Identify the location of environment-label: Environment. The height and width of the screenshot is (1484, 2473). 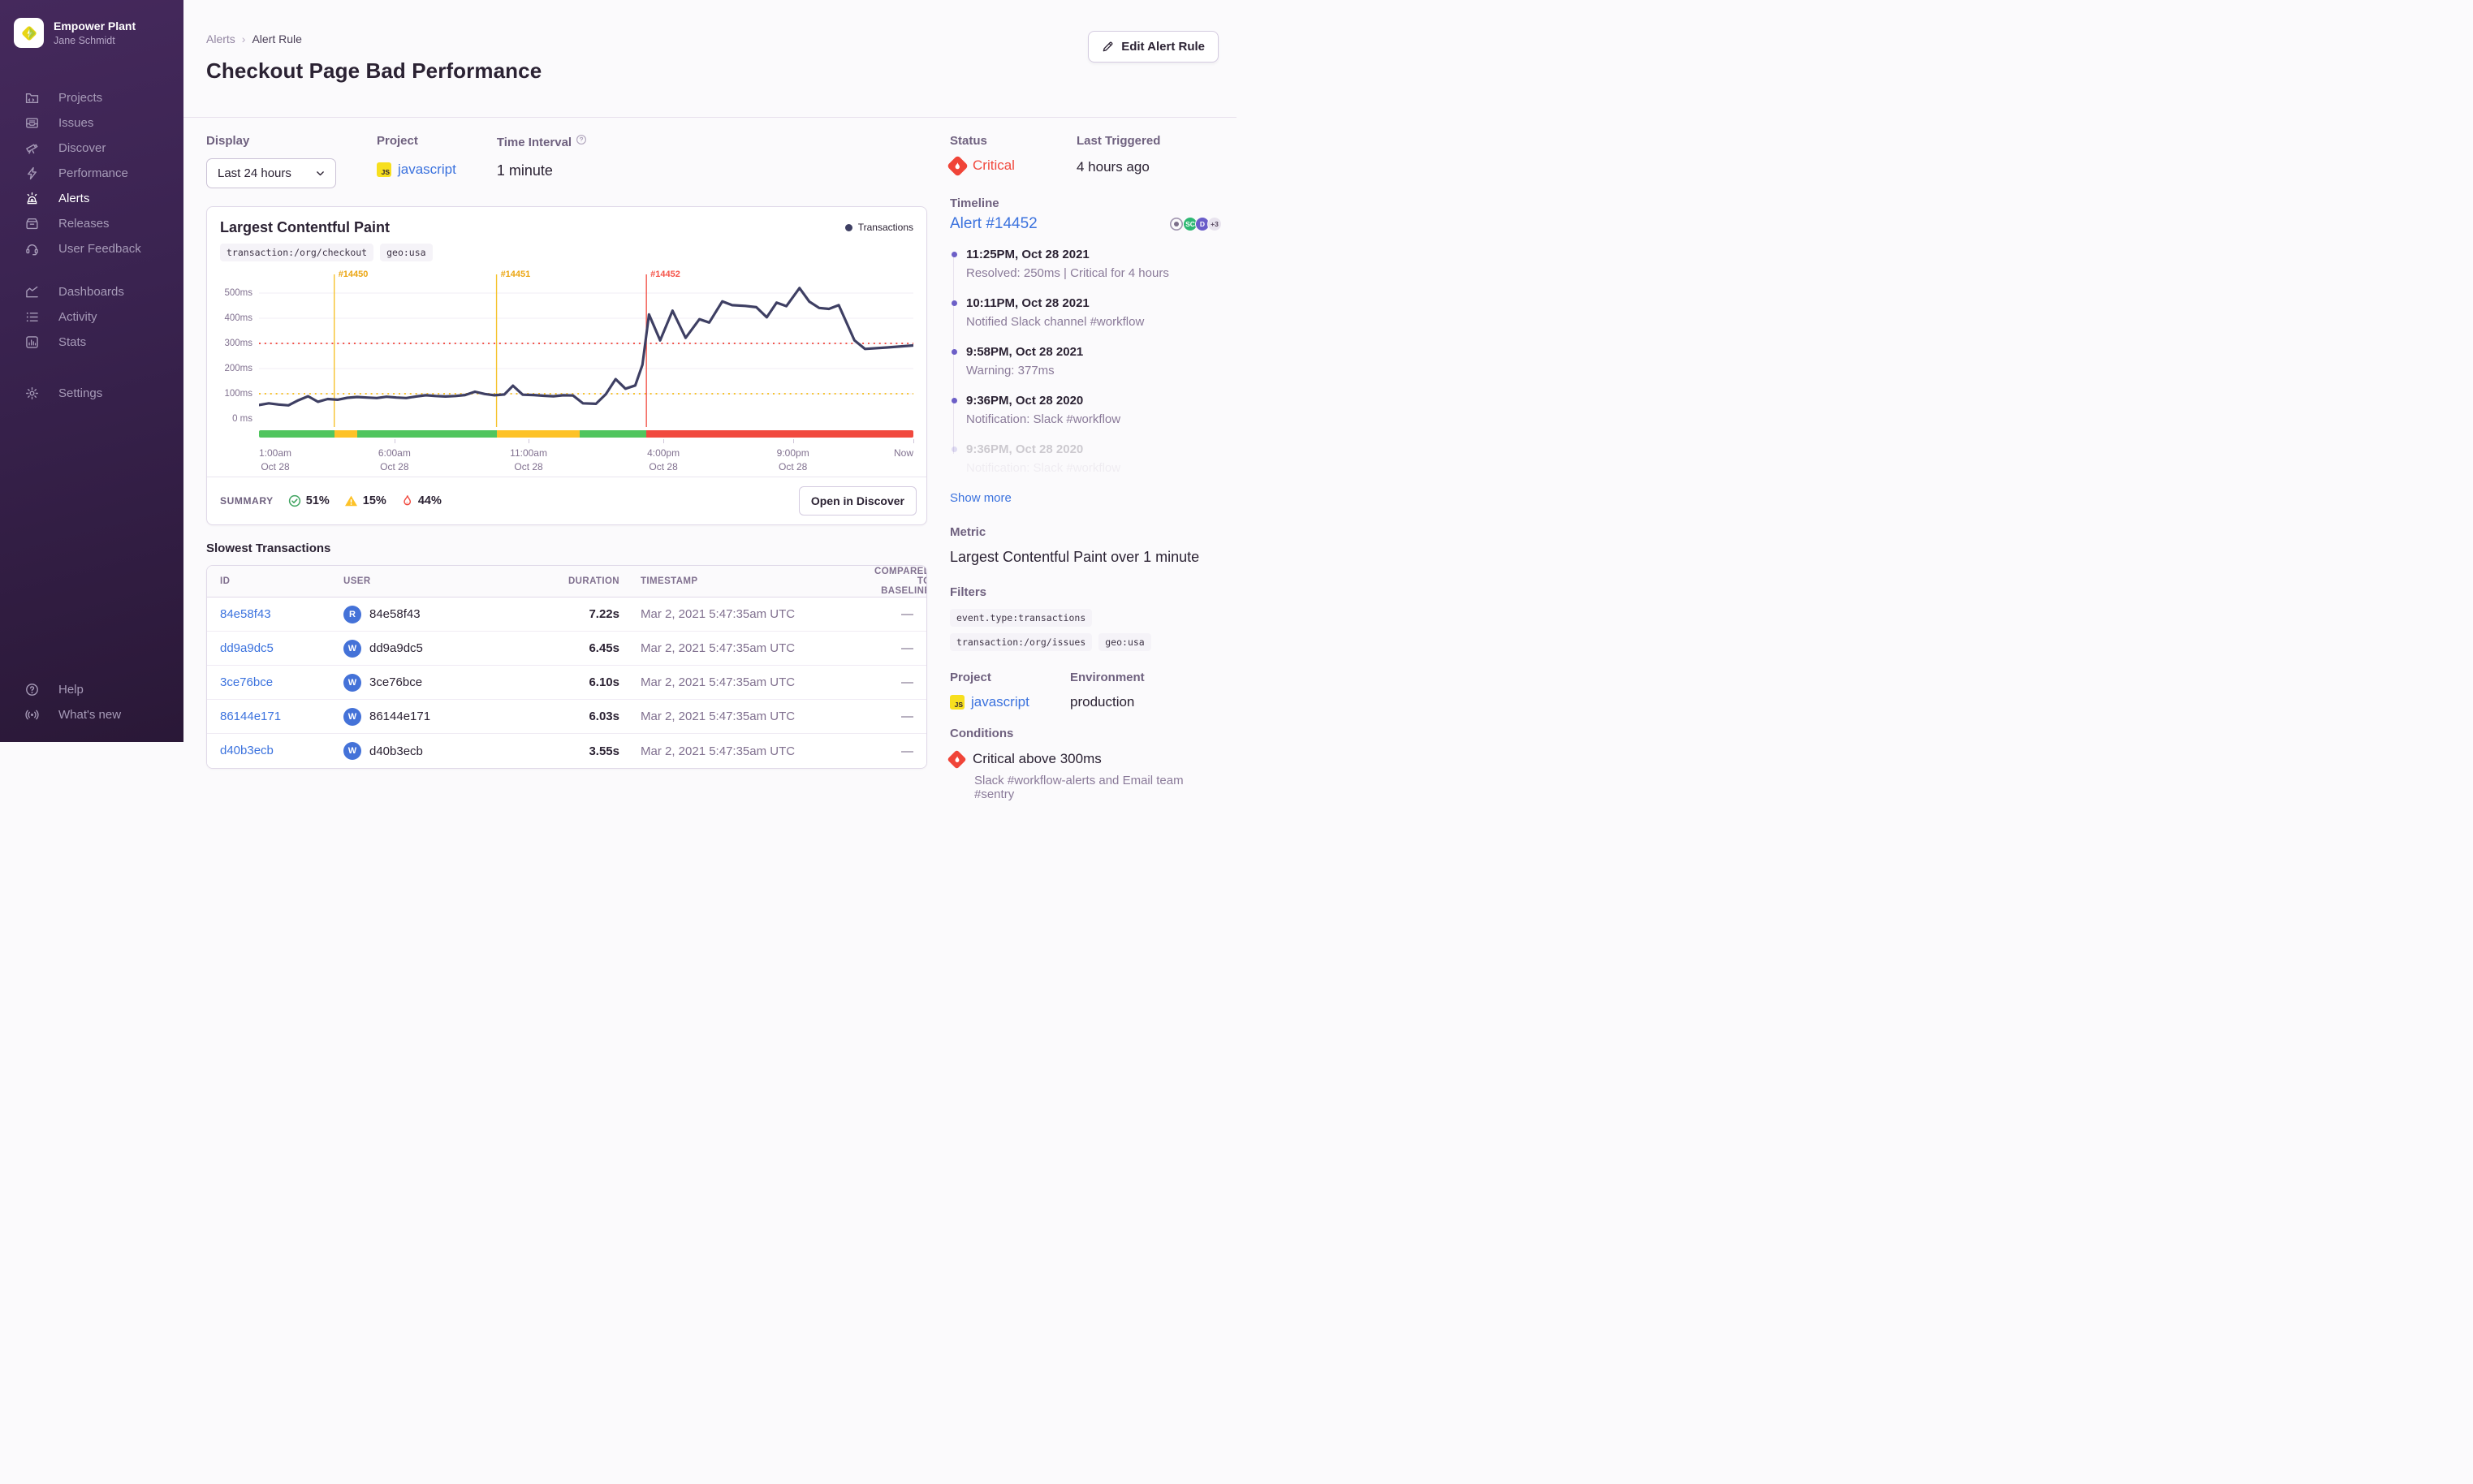
(1108, 677).